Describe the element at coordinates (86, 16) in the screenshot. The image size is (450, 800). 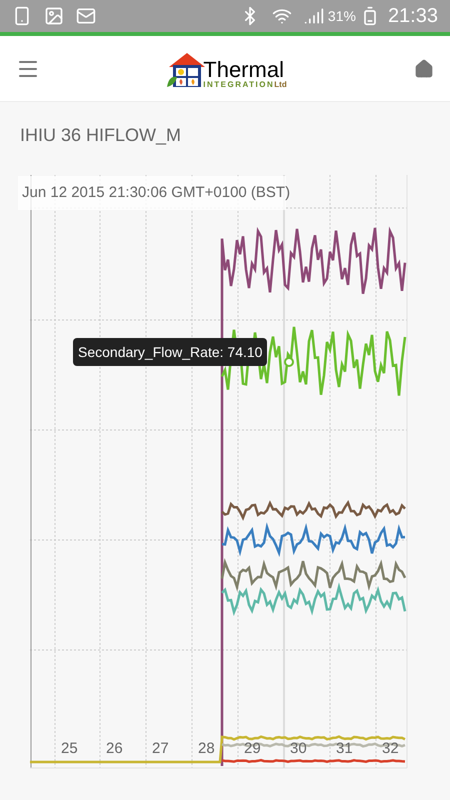
I see `mail-icon` at that location.